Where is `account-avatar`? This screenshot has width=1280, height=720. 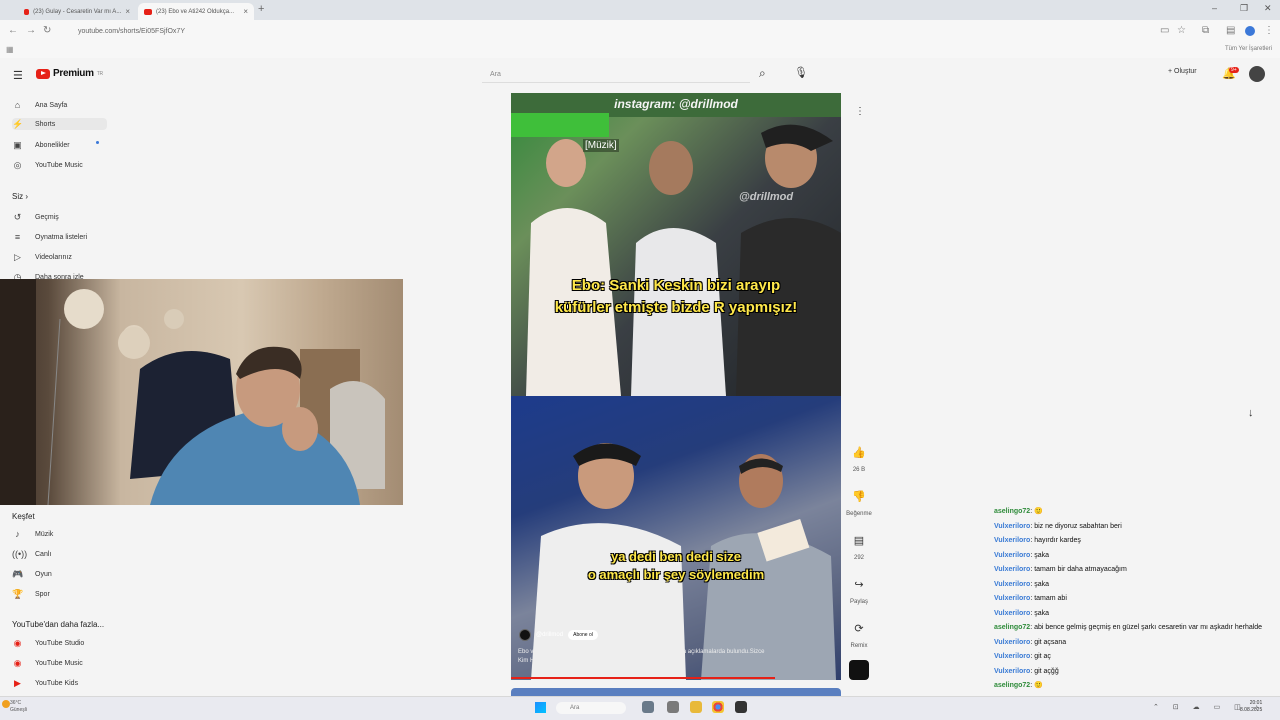
account-avatar is located at coordinates (1257, 74).